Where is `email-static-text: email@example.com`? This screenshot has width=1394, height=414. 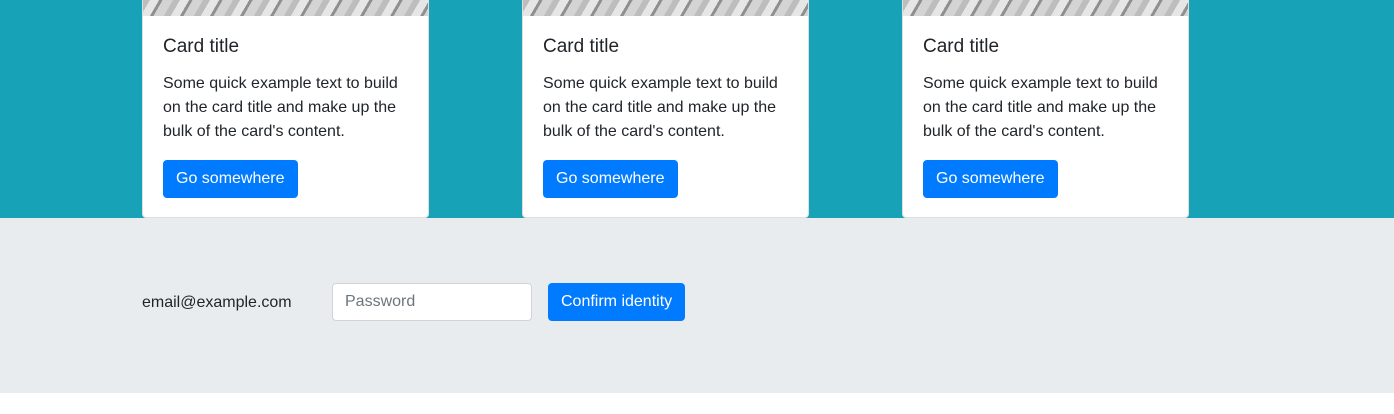
email-static-text: email@example.com is located at coordinates (217, 302).